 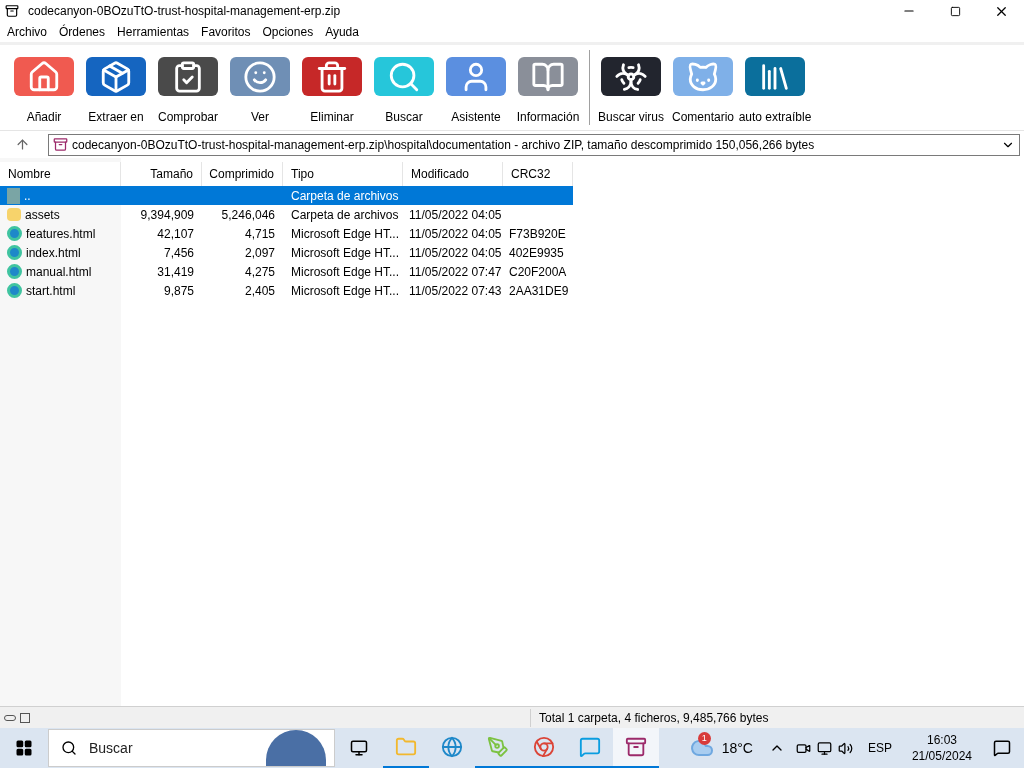 What do you see at coordinates (286, 271) in the screenshot?
I see `file-row: manual.html 31,419 4,275 Microsoft Edge HT... 11/05/2022 07:47 C20F200A` at bounding box center [286, 271].